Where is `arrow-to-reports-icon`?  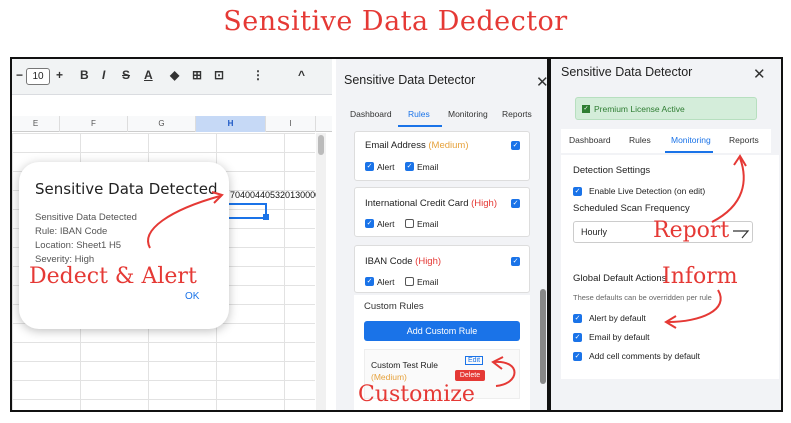
arrow-to-reports-icon is located at coordinates (728, 190).